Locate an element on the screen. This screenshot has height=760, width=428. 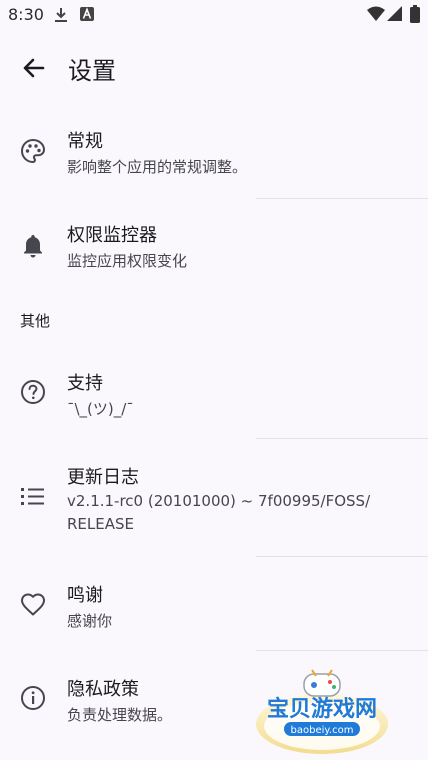
setting-title: 常规 is located at coordinates (85, 141).